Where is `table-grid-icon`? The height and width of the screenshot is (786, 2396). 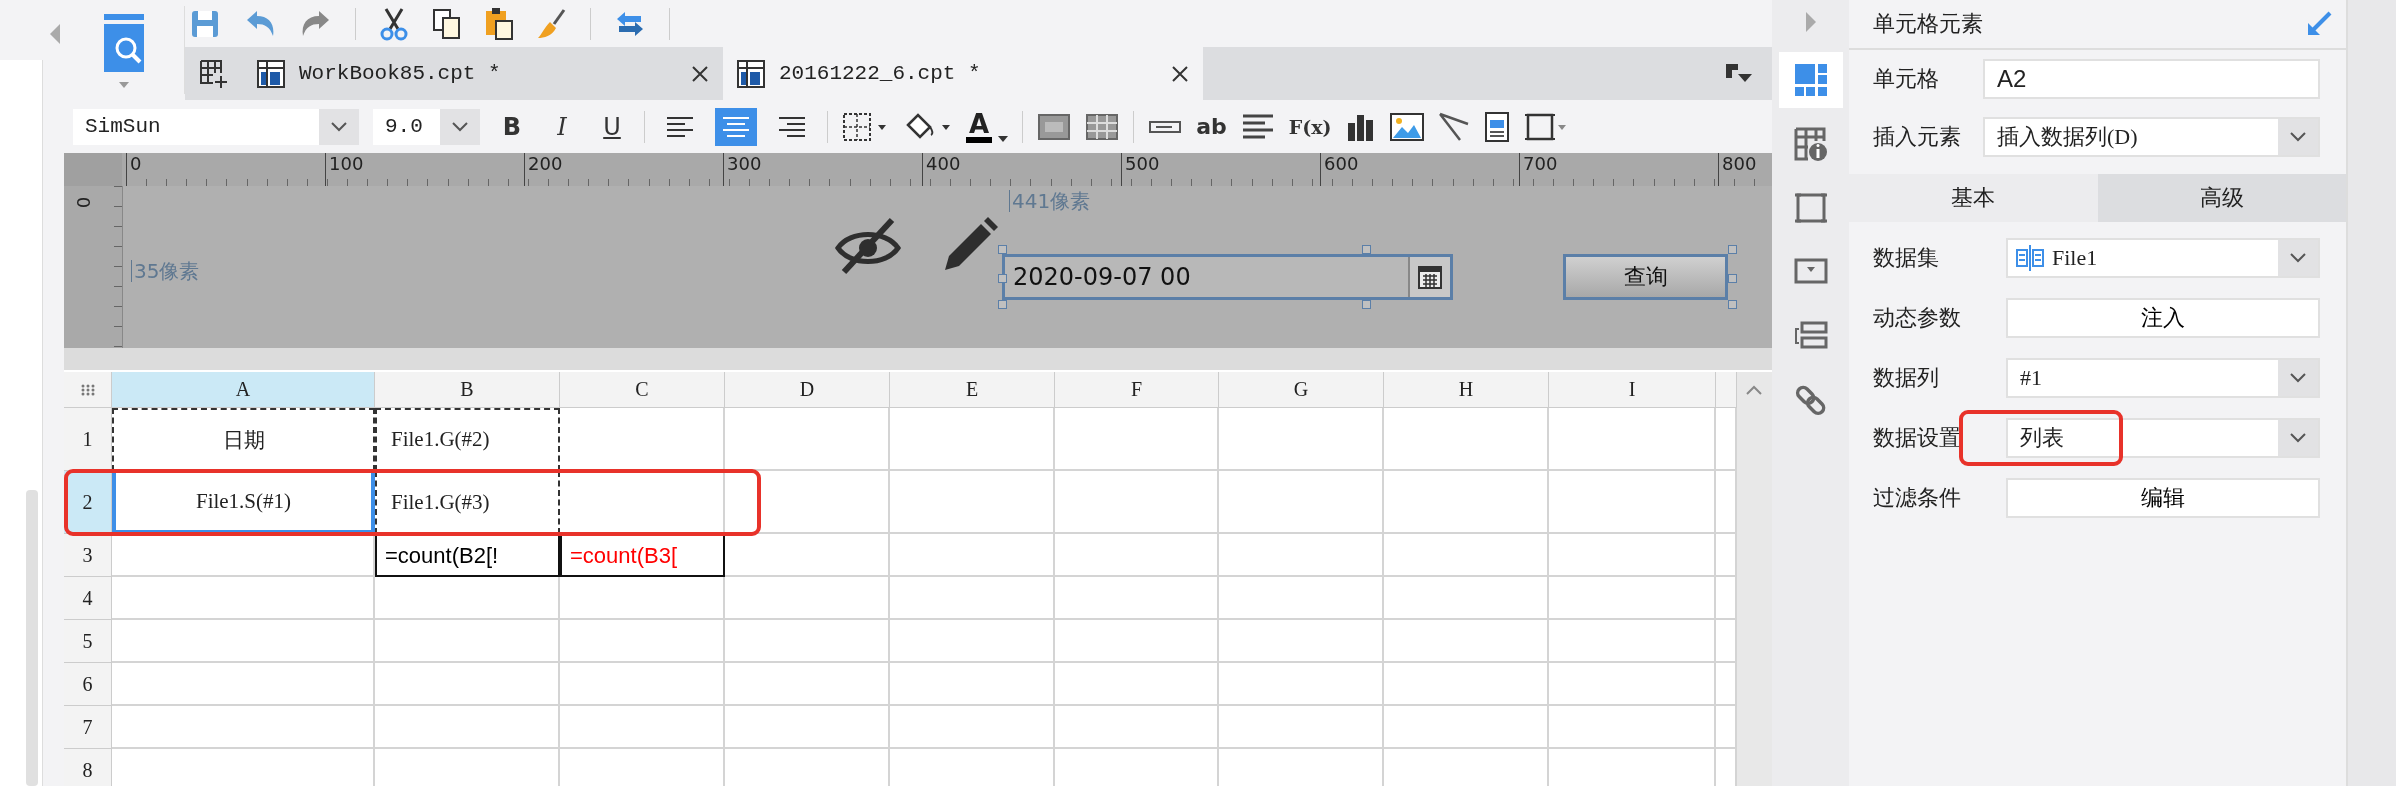 table-grid-icon is located at coordinates (1102, 126).